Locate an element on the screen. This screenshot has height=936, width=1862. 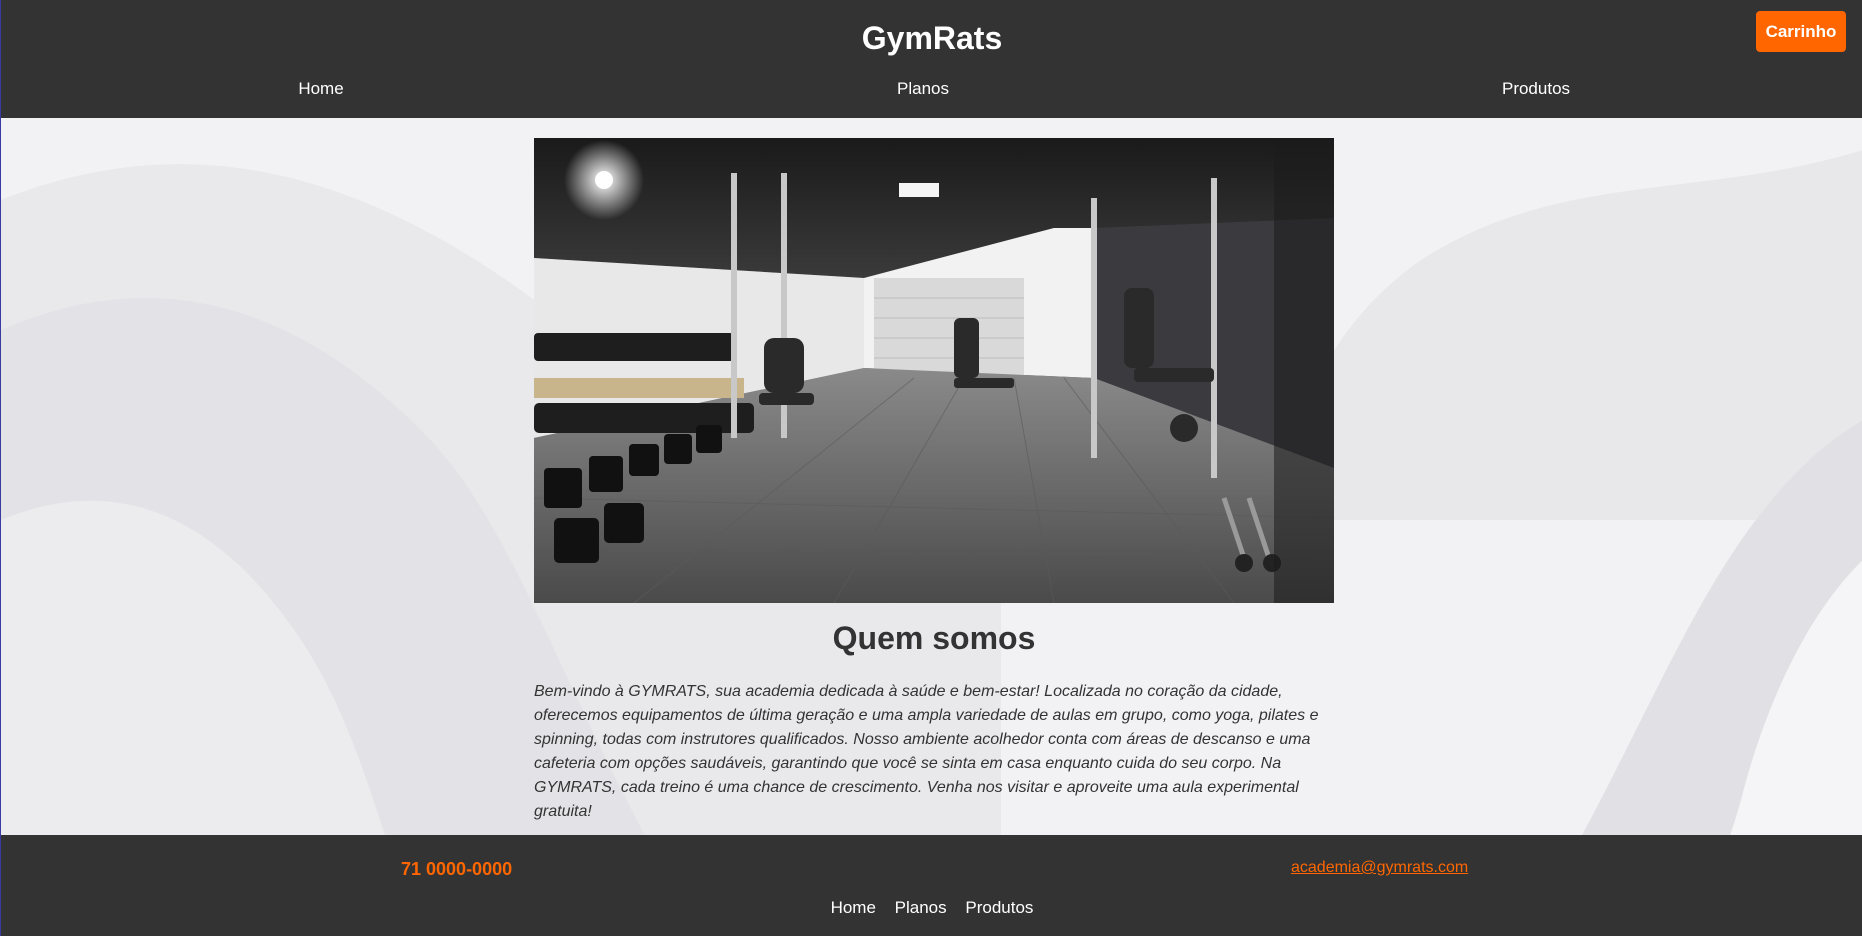
site-title: GymRats is located at coordinates (932, 38).